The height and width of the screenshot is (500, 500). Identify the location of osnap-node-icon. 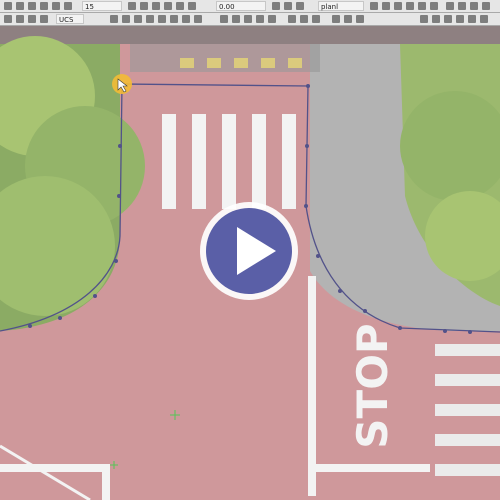
(44, 19).